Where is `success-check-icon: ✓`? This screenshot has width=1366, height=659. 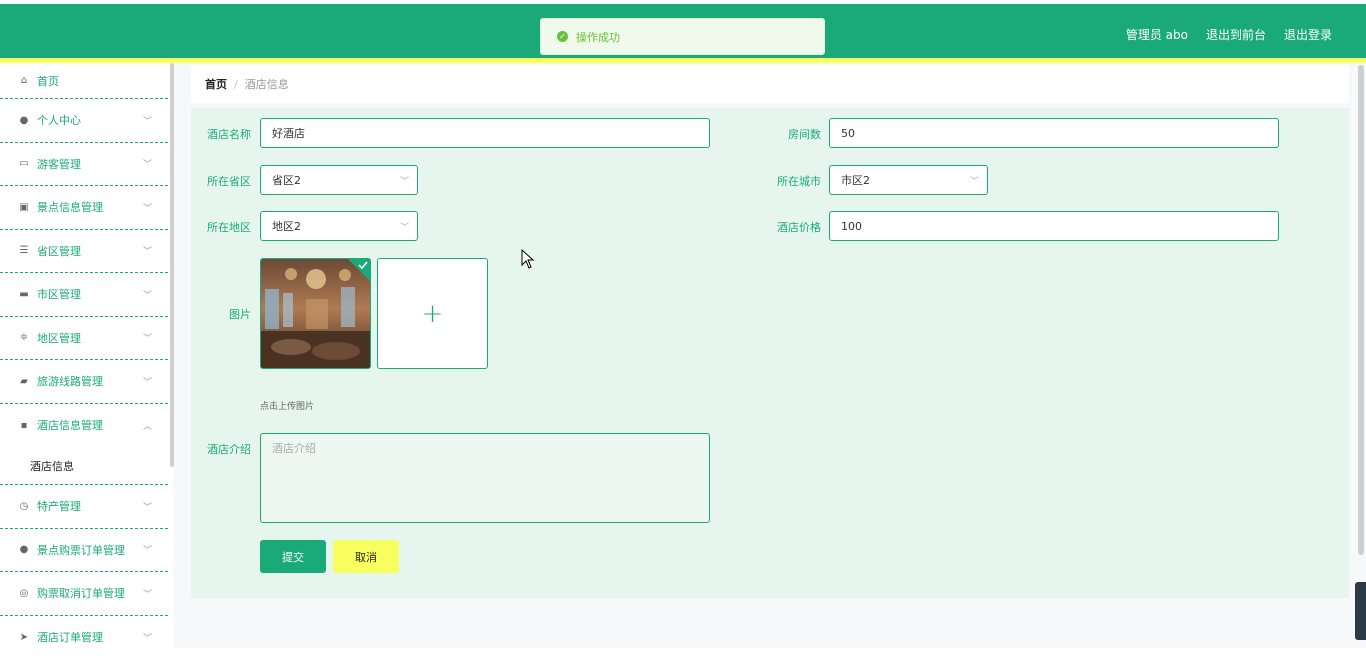
success-check-icon: ✓ is located at coordinates (562, 36).